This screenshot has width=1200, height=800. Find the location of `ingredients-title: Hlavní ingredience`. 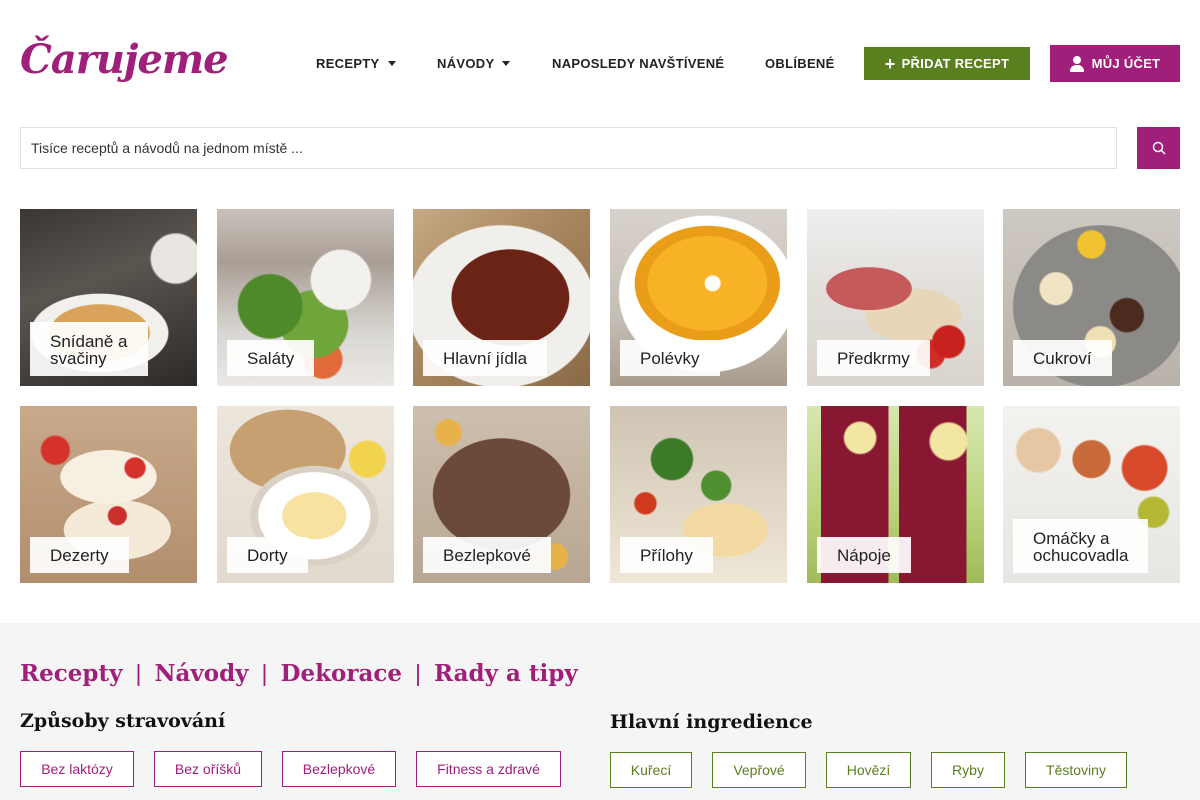

ingredients-title: Hlavní ingredience is located at coordinates (711, 722).